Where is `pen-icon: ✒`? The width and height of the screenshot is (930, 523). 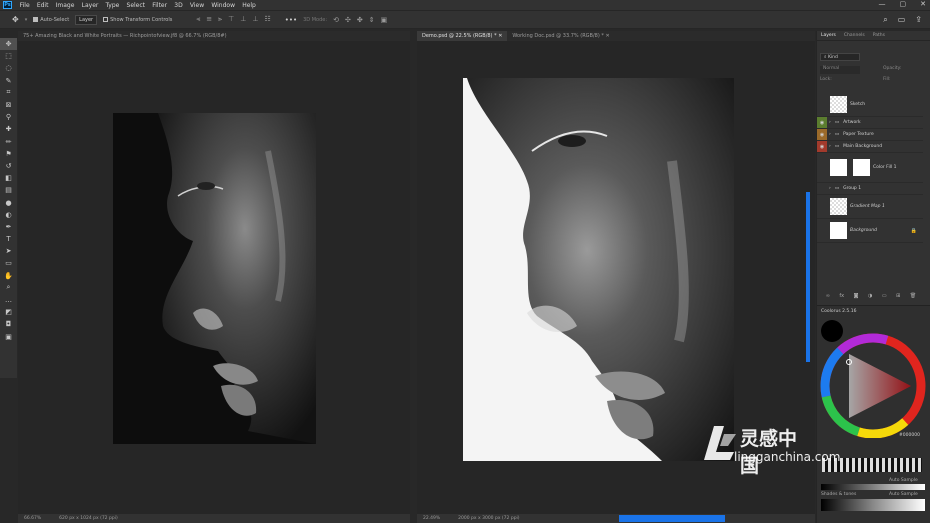
pen-icon: ✒ is located at coordinates (8, 227).